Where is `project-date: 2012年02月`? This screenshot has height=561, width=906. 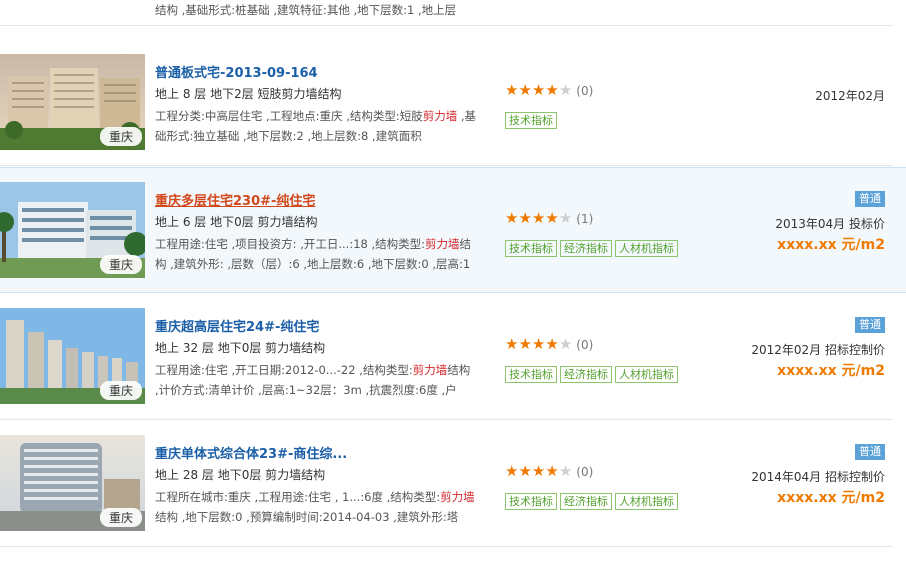 project-date: 2012年02月 is located at coordinates (850, 96).